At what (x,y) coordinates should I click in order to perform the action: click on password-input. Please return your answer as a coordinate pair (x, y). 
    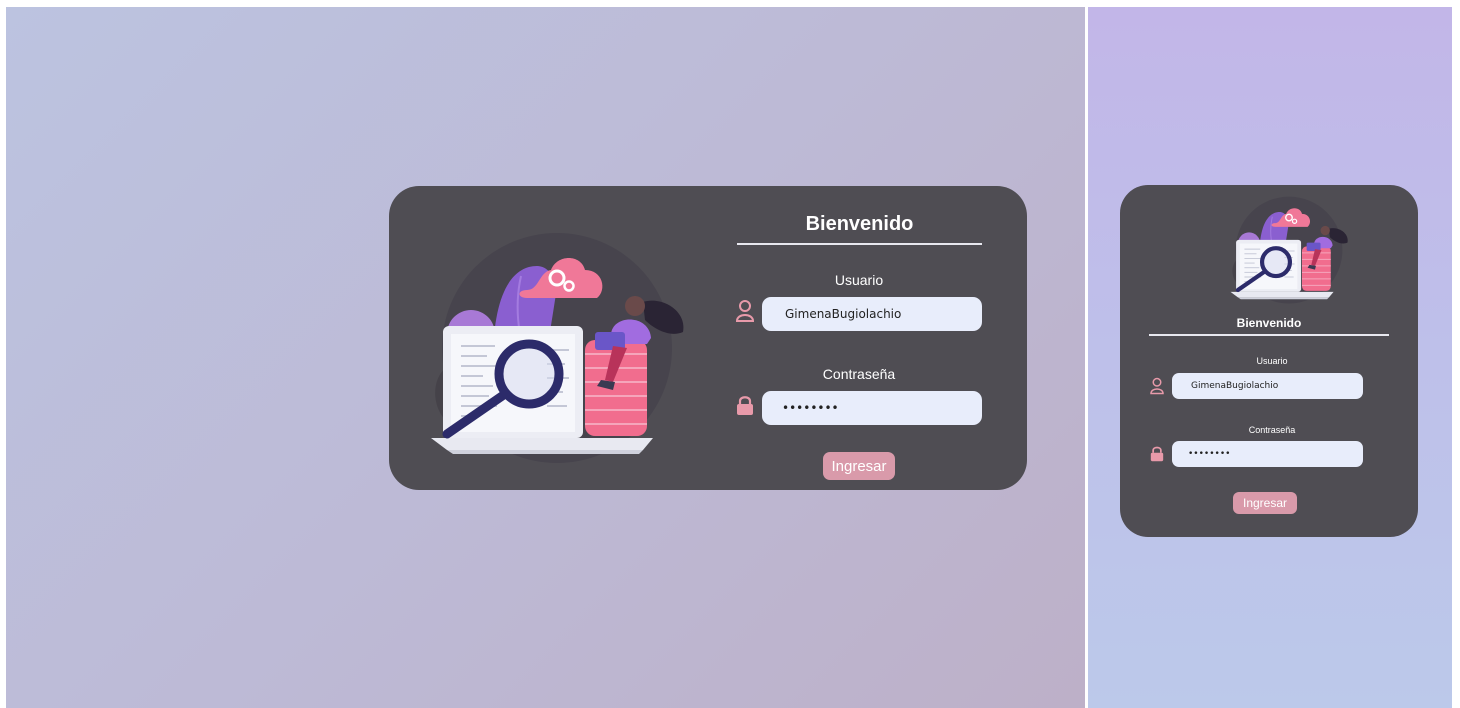
    Looking at the image, I should click on (872, 408).